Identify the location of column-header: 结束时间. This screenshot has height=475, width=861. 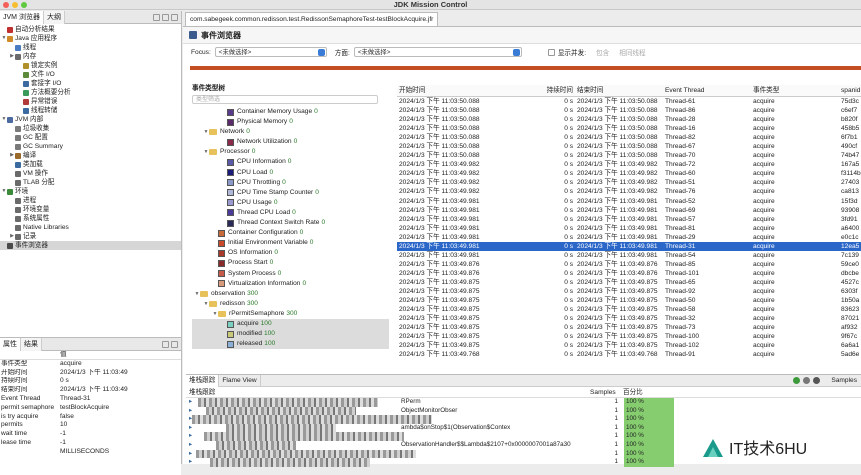
(619, 90).